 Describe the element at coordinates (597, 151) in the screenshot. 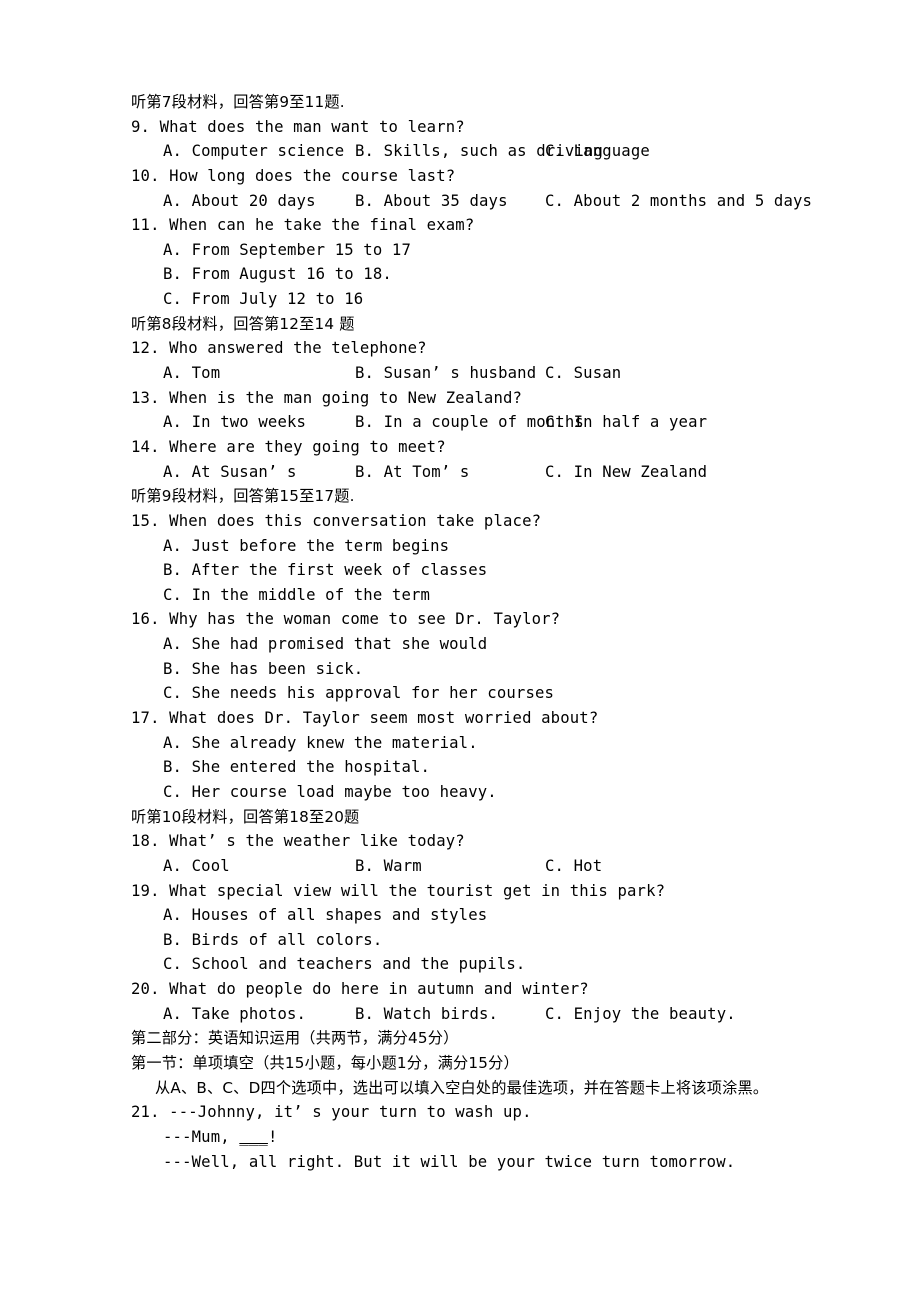

I see `question-9-option-c: C. Language` at that location.